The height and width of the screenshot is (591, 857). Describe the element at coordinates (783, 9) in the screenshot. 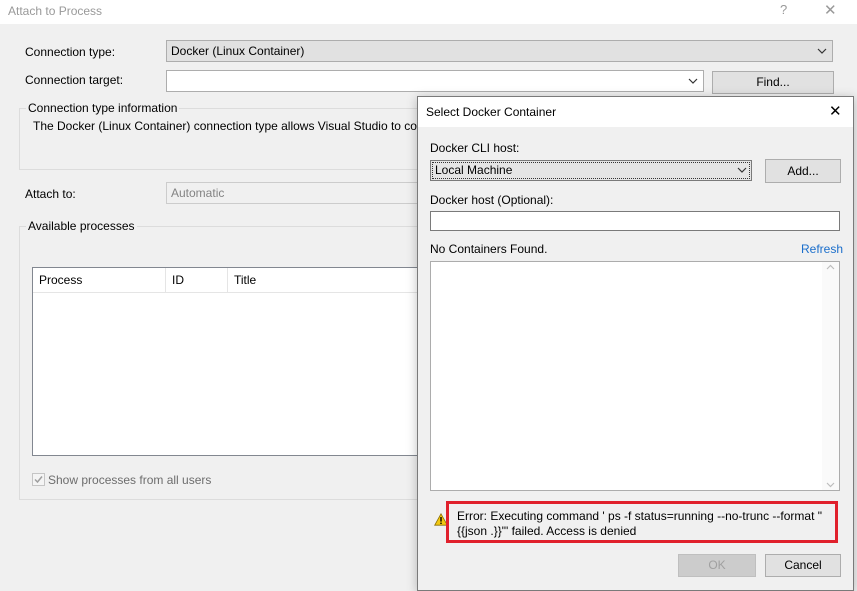

I see `help-icon: ?` at that location.